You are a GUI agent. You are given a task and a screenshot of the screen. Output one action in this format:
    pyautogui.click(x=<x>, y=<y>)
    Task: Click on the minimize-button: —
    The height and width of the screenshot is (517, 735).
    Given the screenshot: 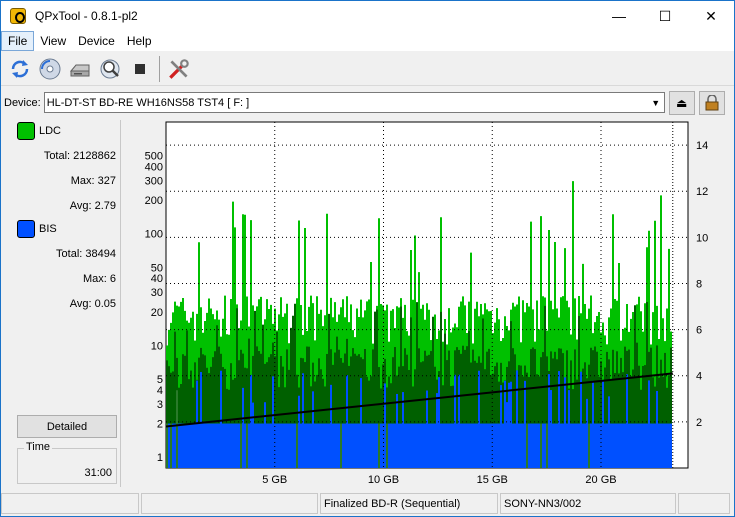 What is the action you would take?
    pyautogui.click(x=619, y=16)
    